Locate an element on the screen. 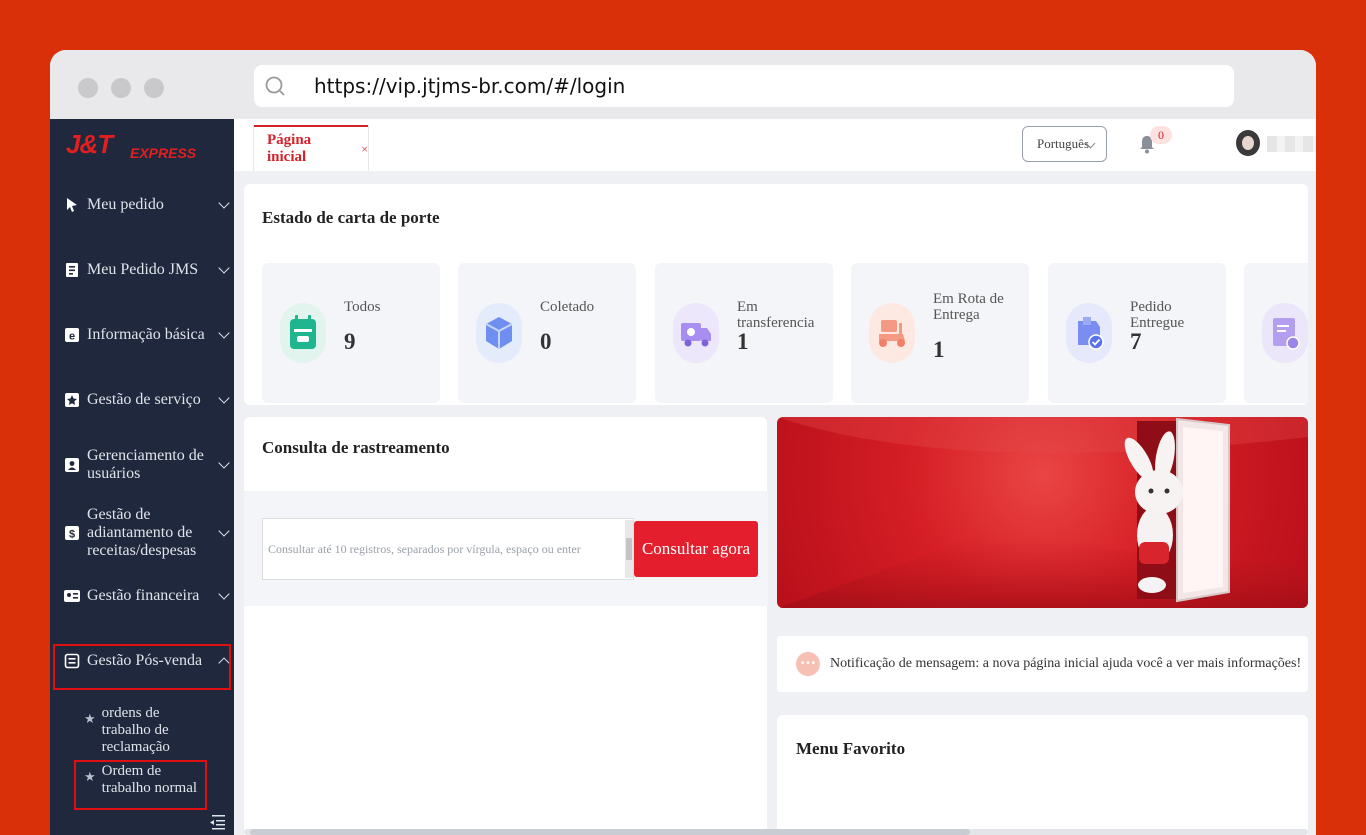 The image size is (1366, 835). finance-card-icon: $ is located at coordinates (72, 533).